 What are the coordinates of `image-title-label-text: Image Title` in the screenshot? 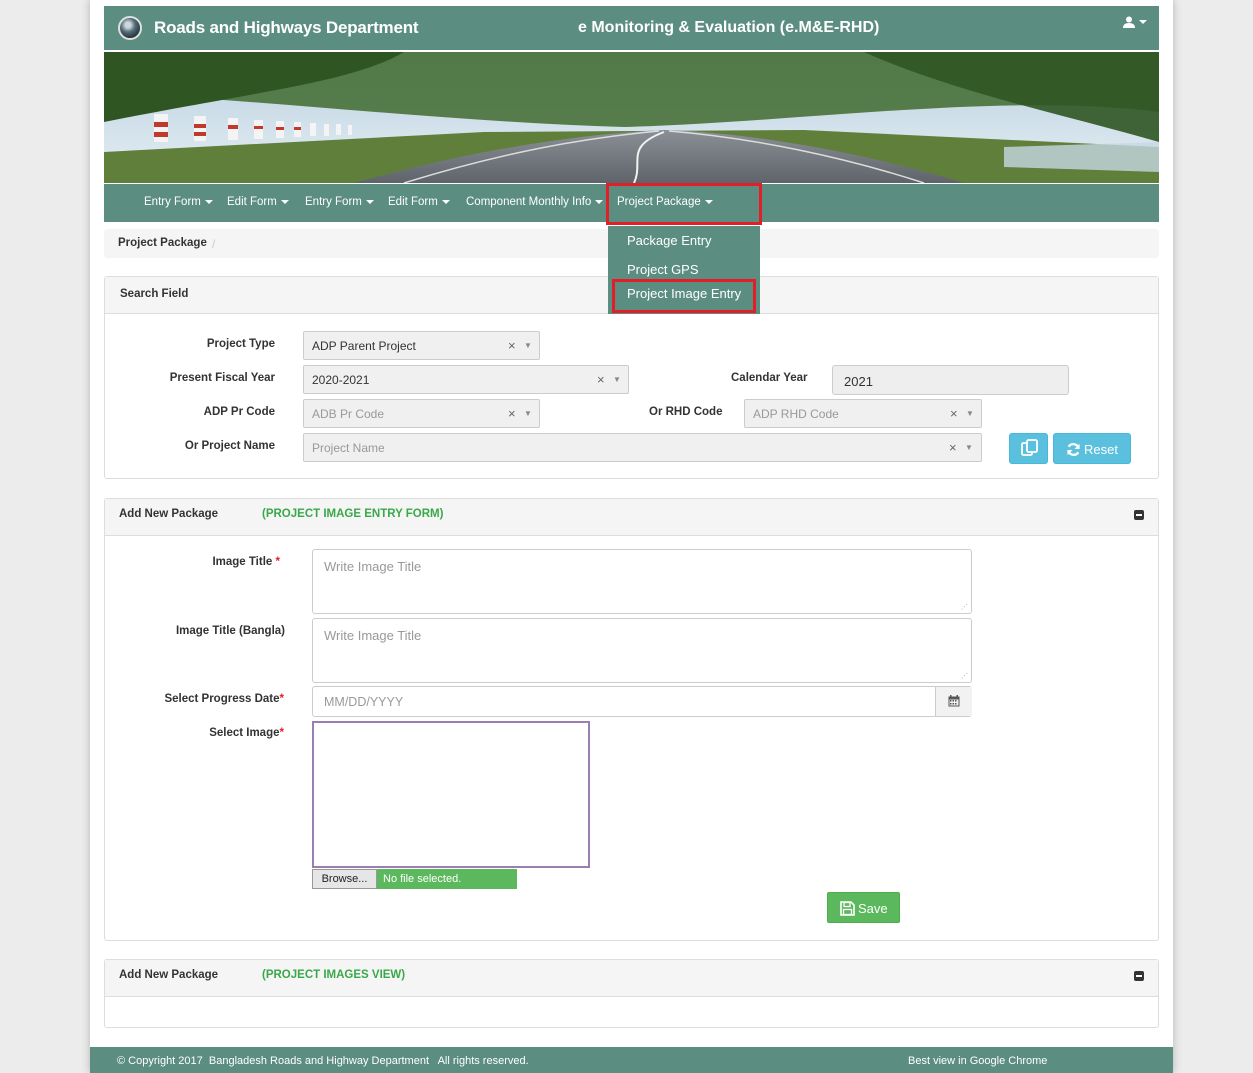 It's located at (242, 562).